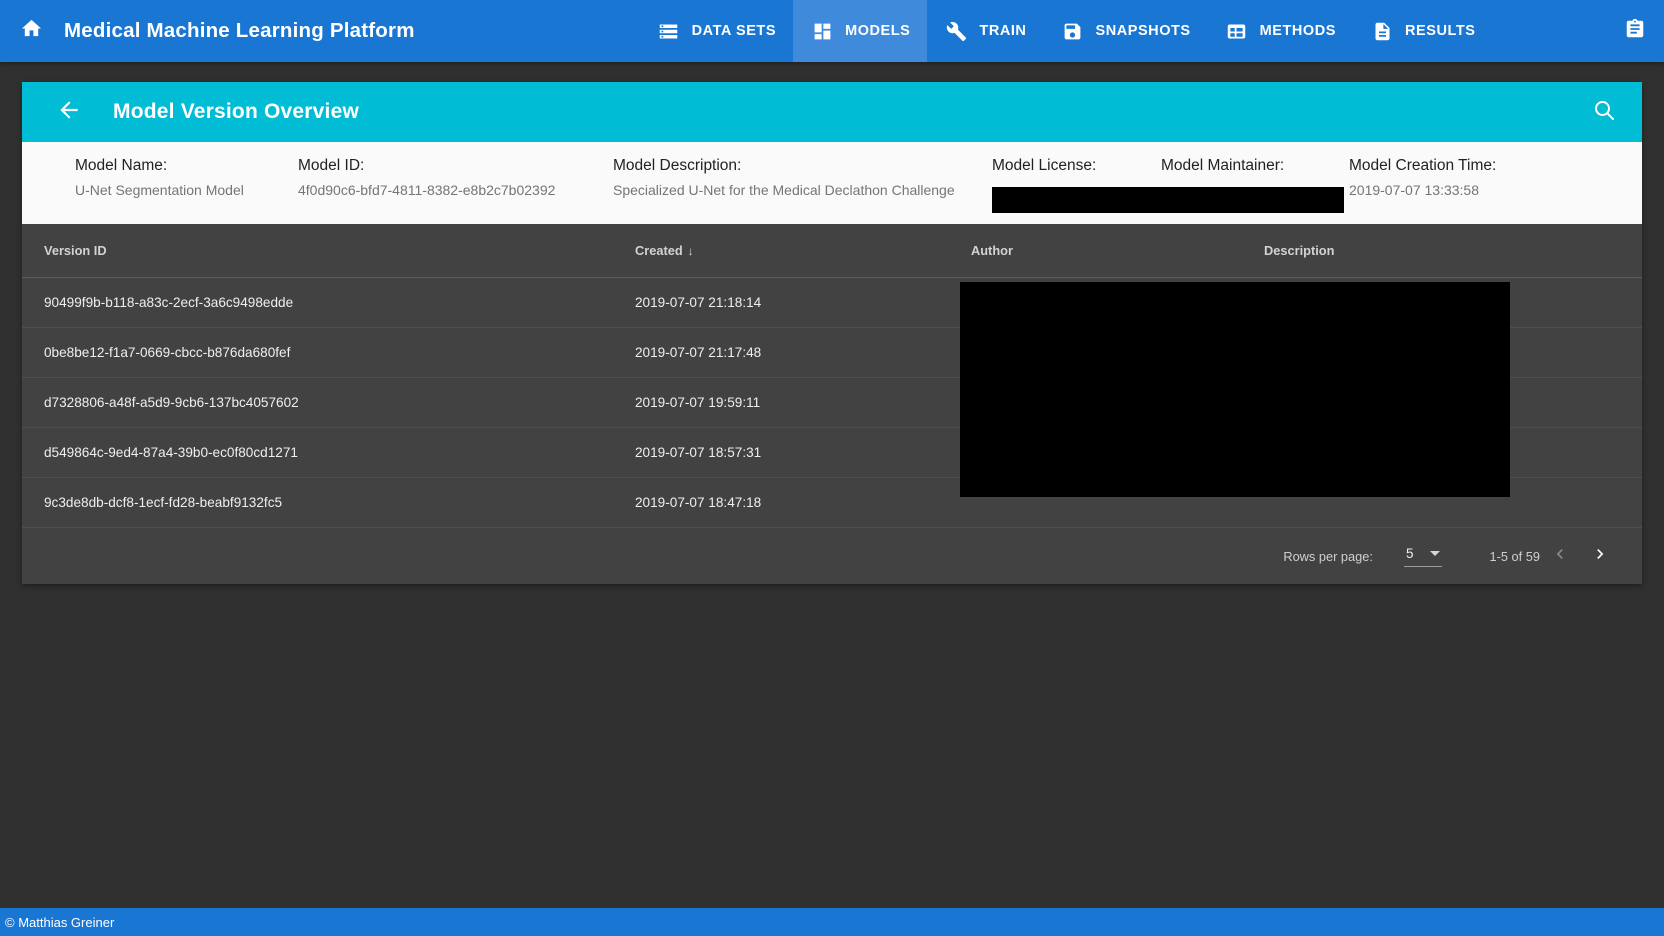 Image resolution: width=1664 pixels, height=936 pixels. I want to click on column-label: Version ID, so click(75, 250).